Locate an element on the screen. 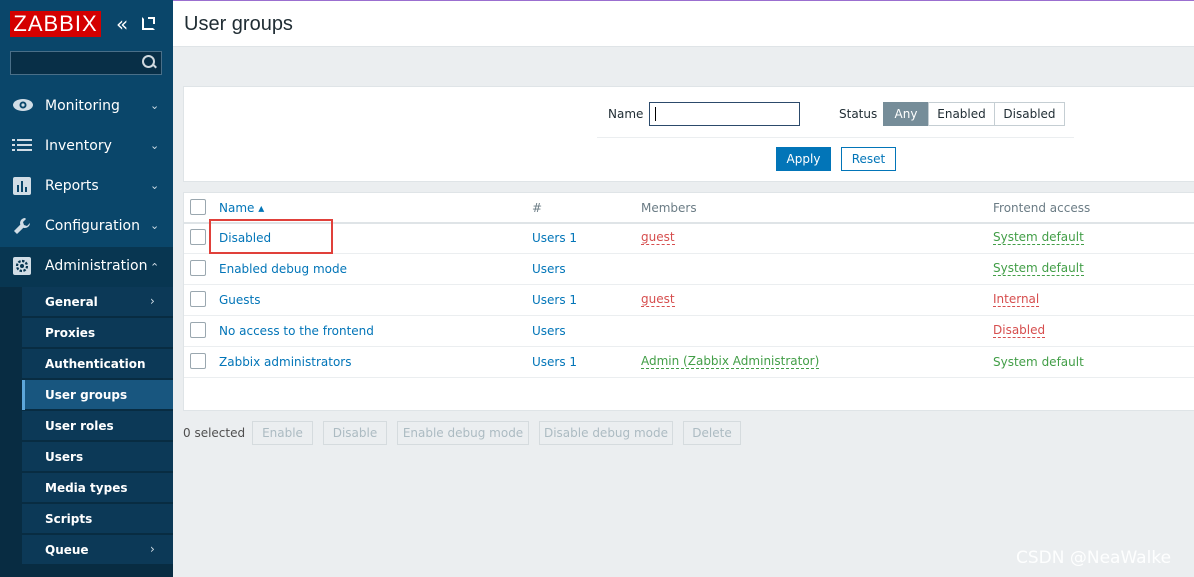 The height and width of the screenshot is (577, 1194). status-filter-label: Status is located at coordinates (858, 114).